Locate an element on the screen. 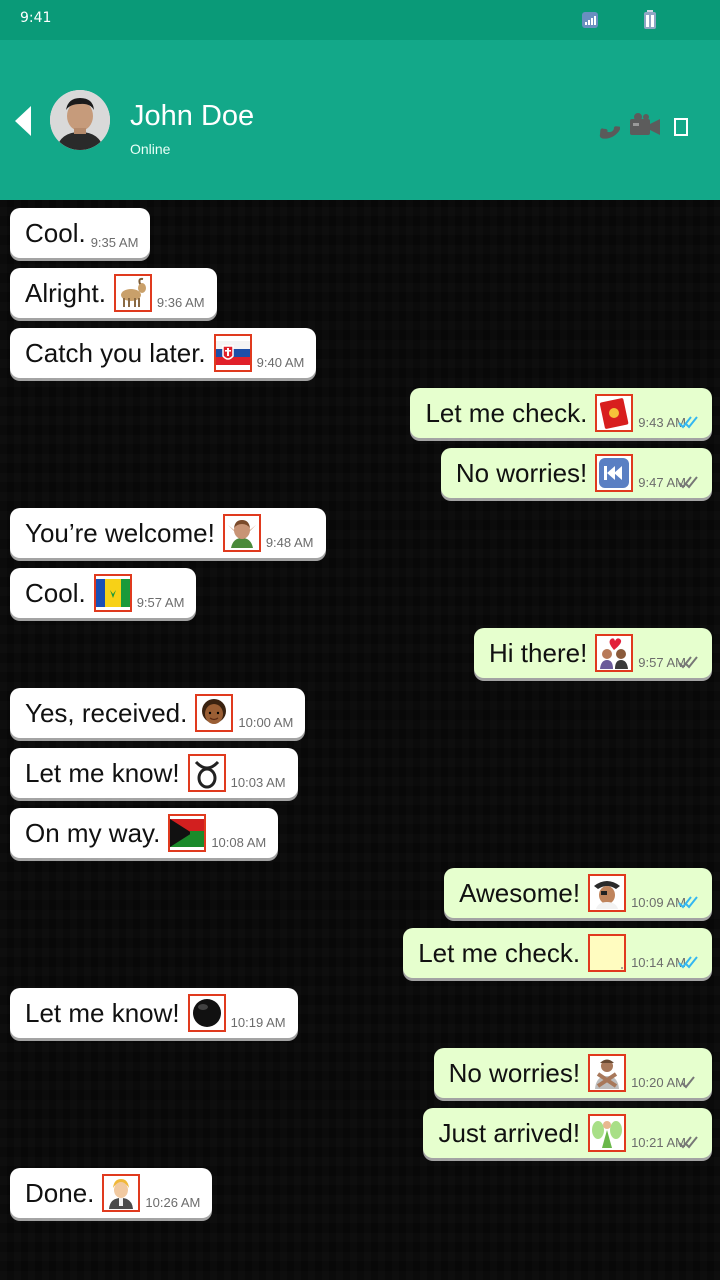  message-text: Yes, received. is located at coordinates (106, 712).